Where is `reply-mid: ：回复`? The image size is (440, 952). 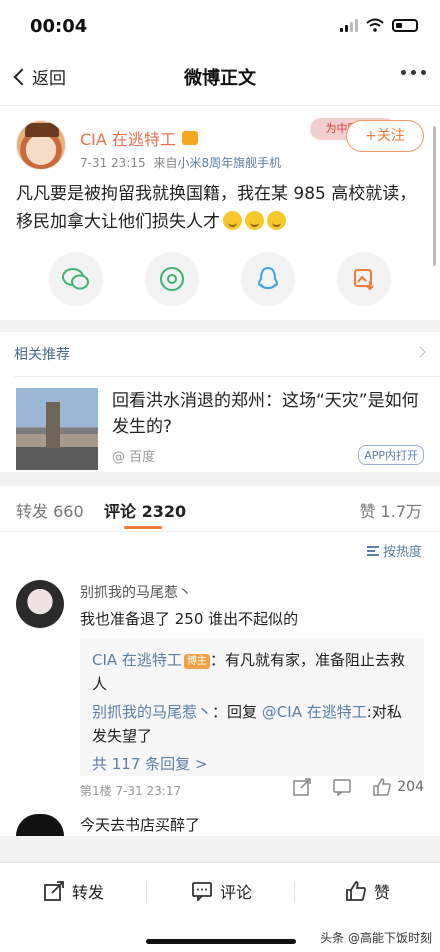
reply-mid: ：回复 is located at coordinates (237, 712).